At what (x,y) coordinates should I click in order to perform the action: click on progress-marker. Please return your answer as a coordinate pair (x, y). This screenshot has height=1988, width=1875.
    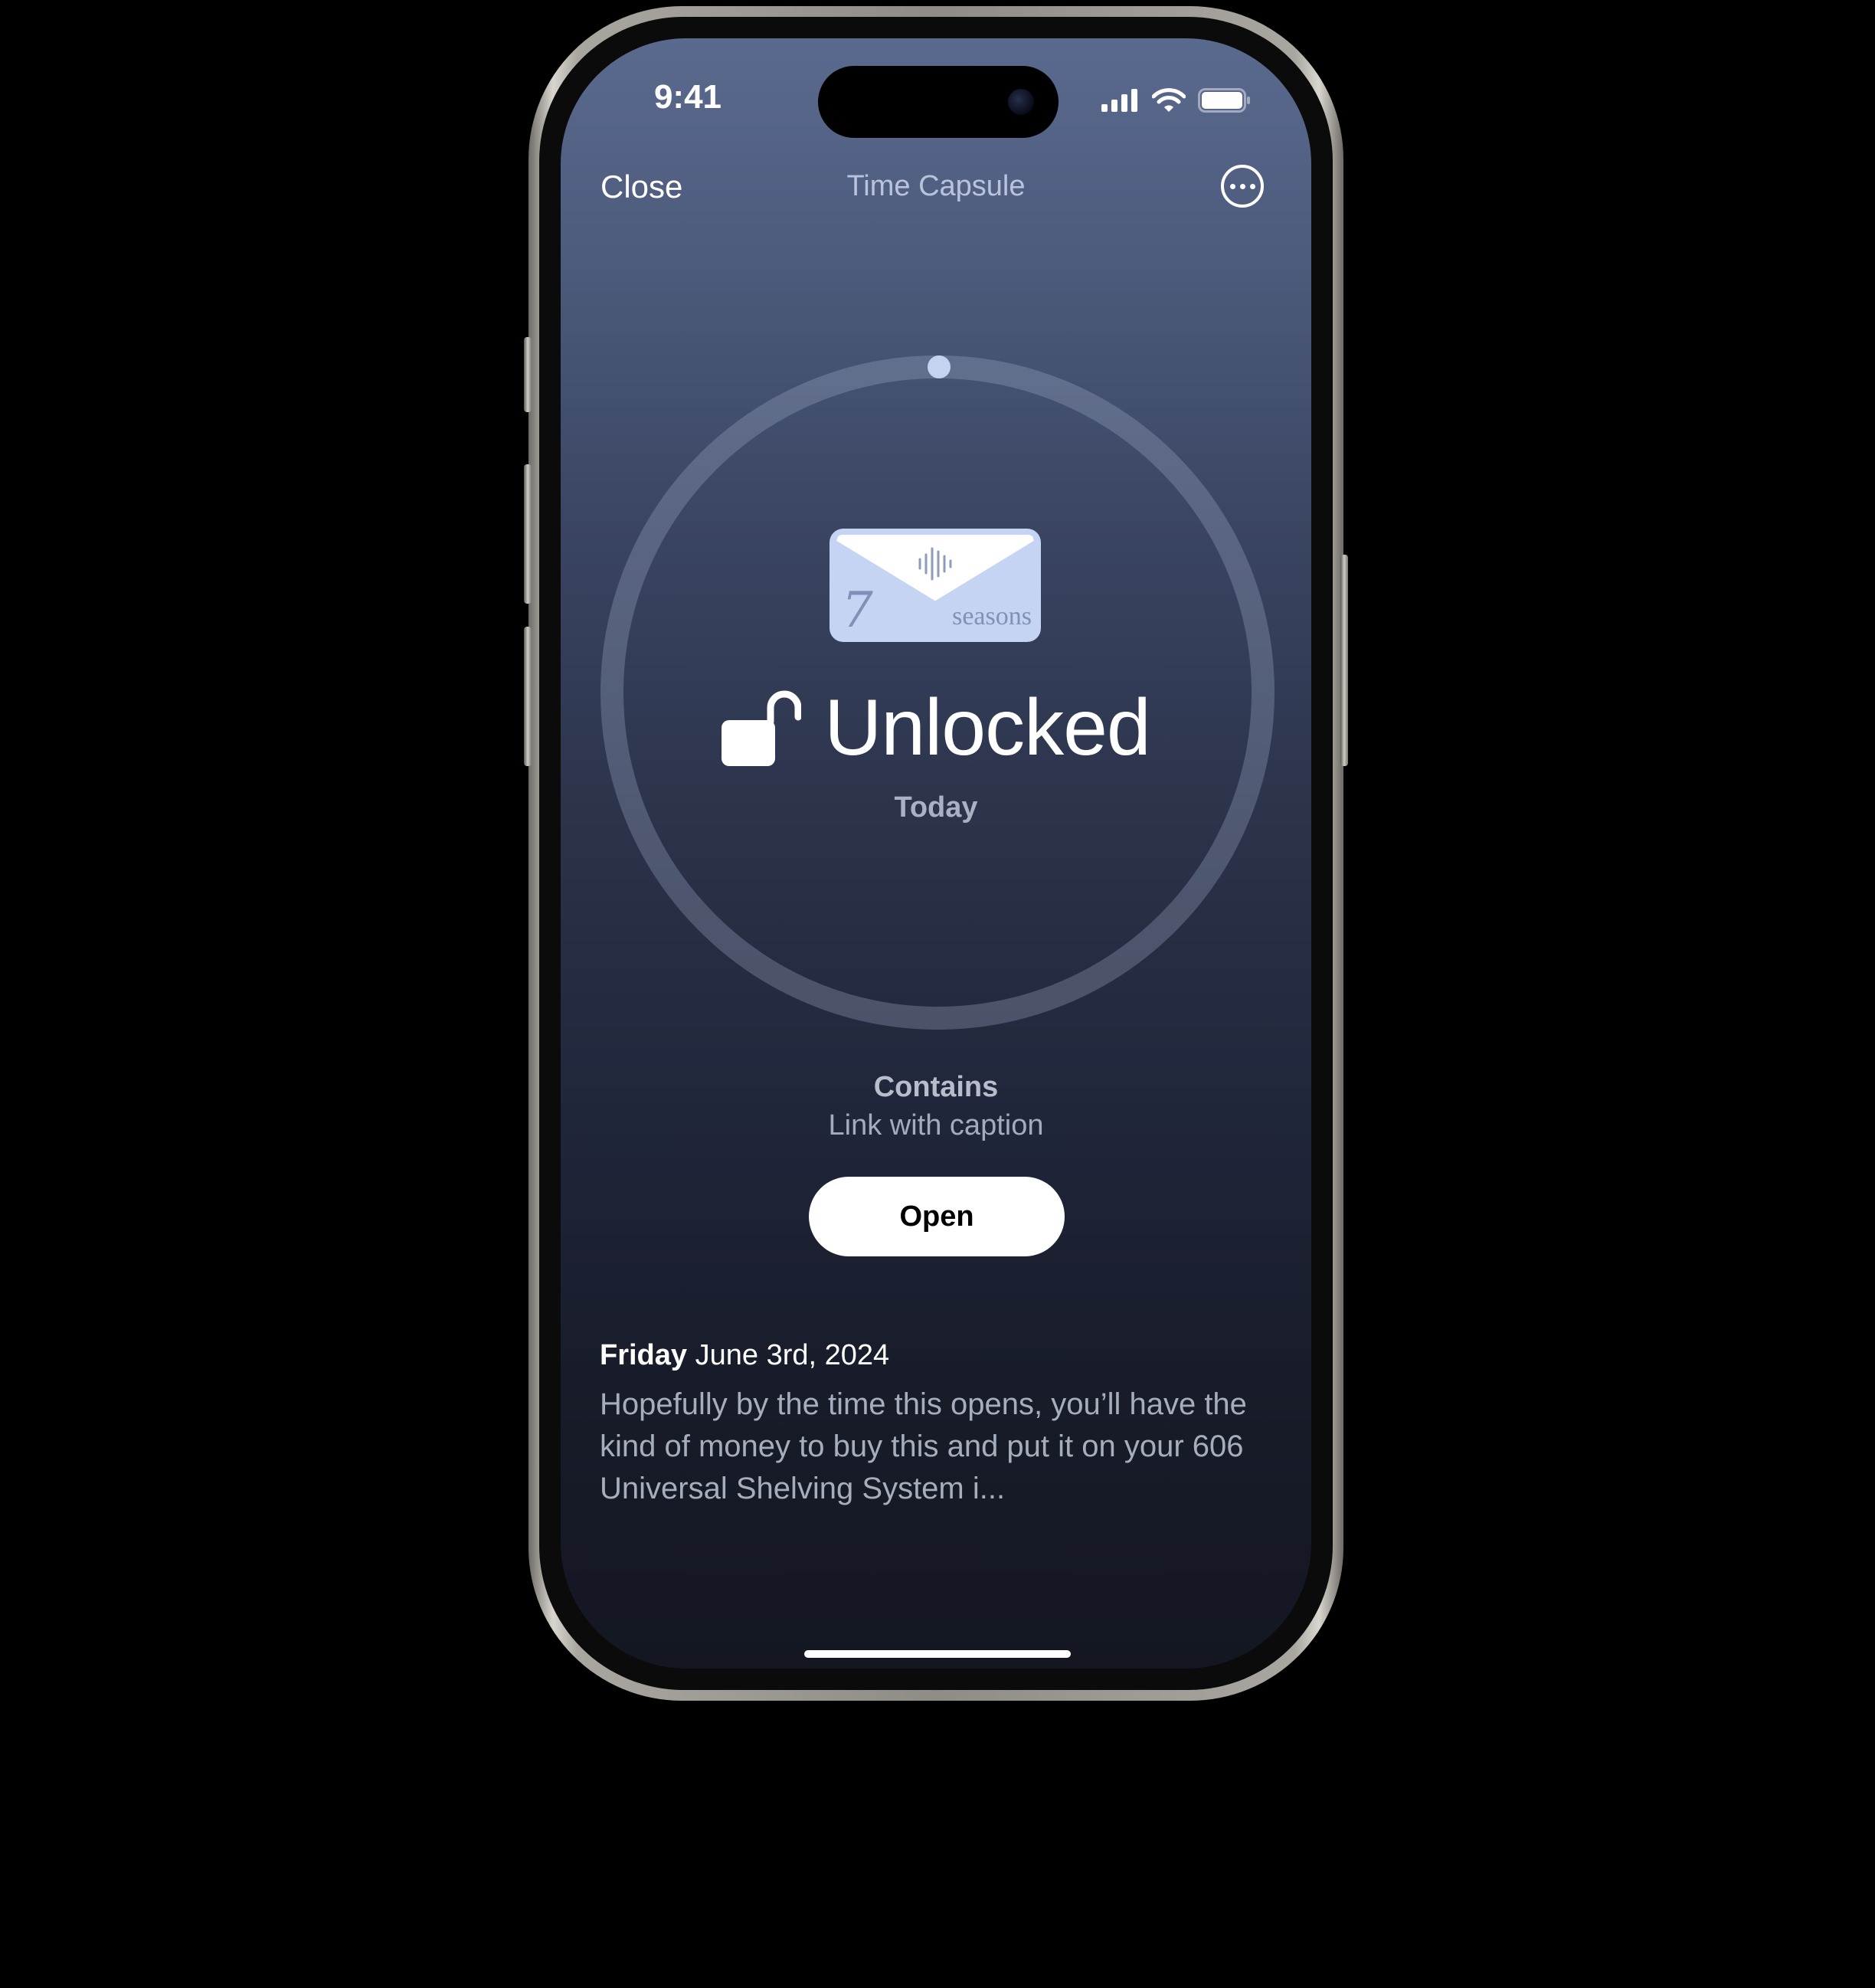
    Looking at the image, I should click on (940, 366).